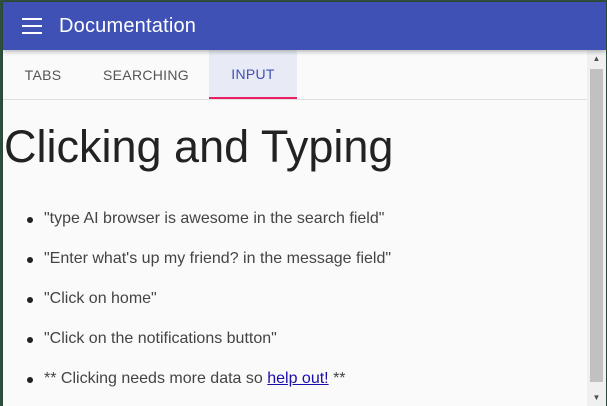 Image resolution: width=607 pixels, height=406 pixels. Describe the element at coordinates (100, 298) in the screenshot. I see `list-item-text: "Click on home"` at that location.